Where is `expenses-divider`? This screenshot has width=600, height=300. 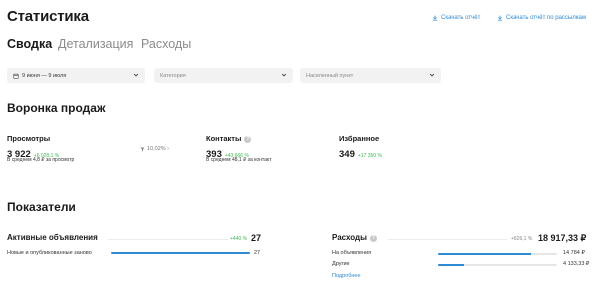
expenses-divider is located at coordinates (448, 239).